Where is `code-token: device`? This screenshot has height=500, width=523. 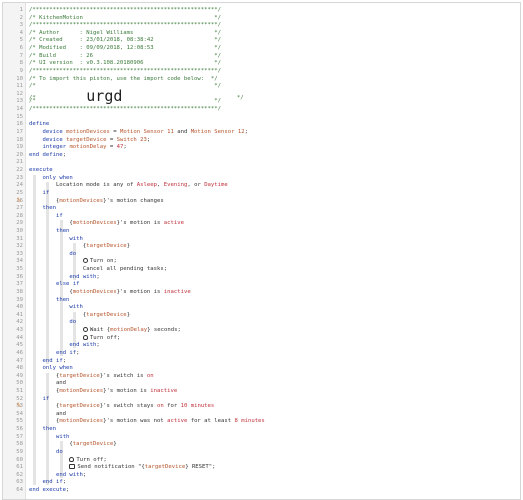
code-token: device is located at coordinates (54, 131).